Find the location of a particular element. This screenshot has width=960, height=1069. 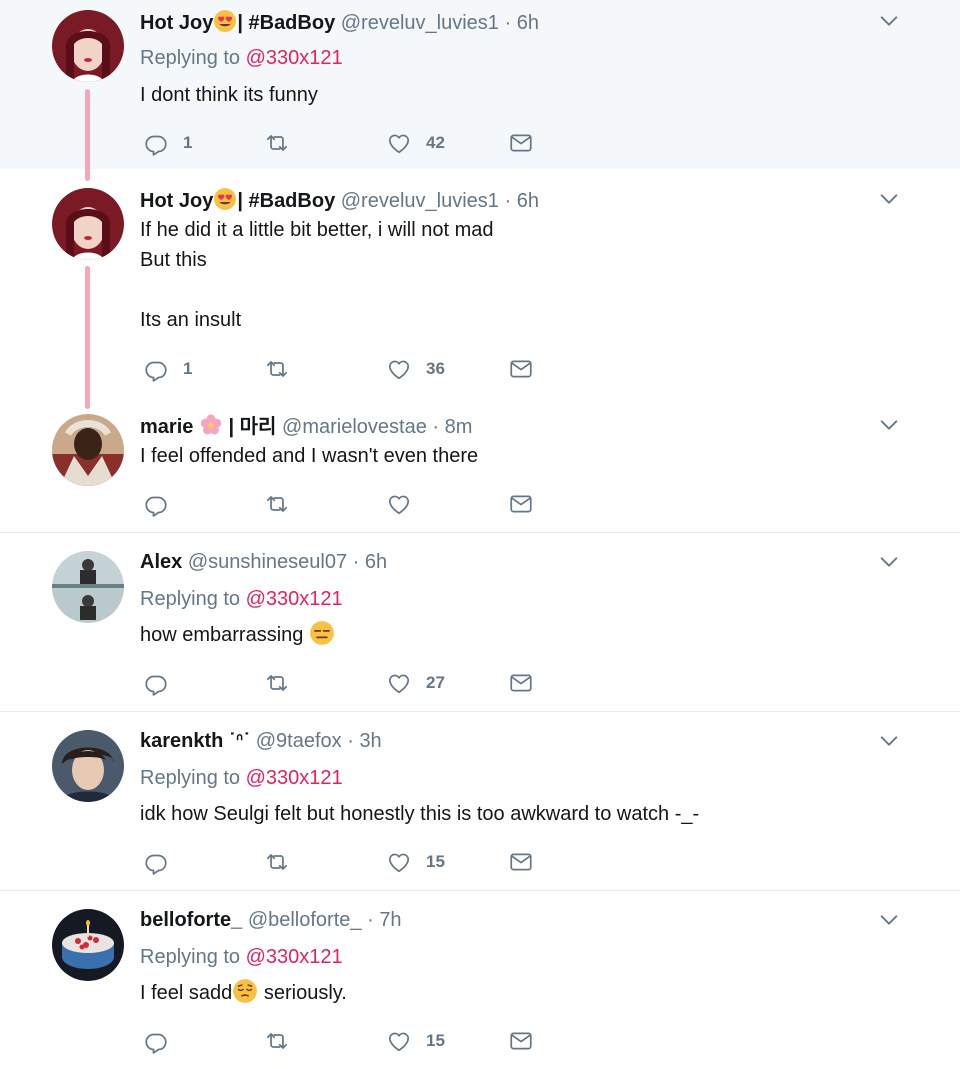

tweet-text-line is located at coordinates (317, 290).